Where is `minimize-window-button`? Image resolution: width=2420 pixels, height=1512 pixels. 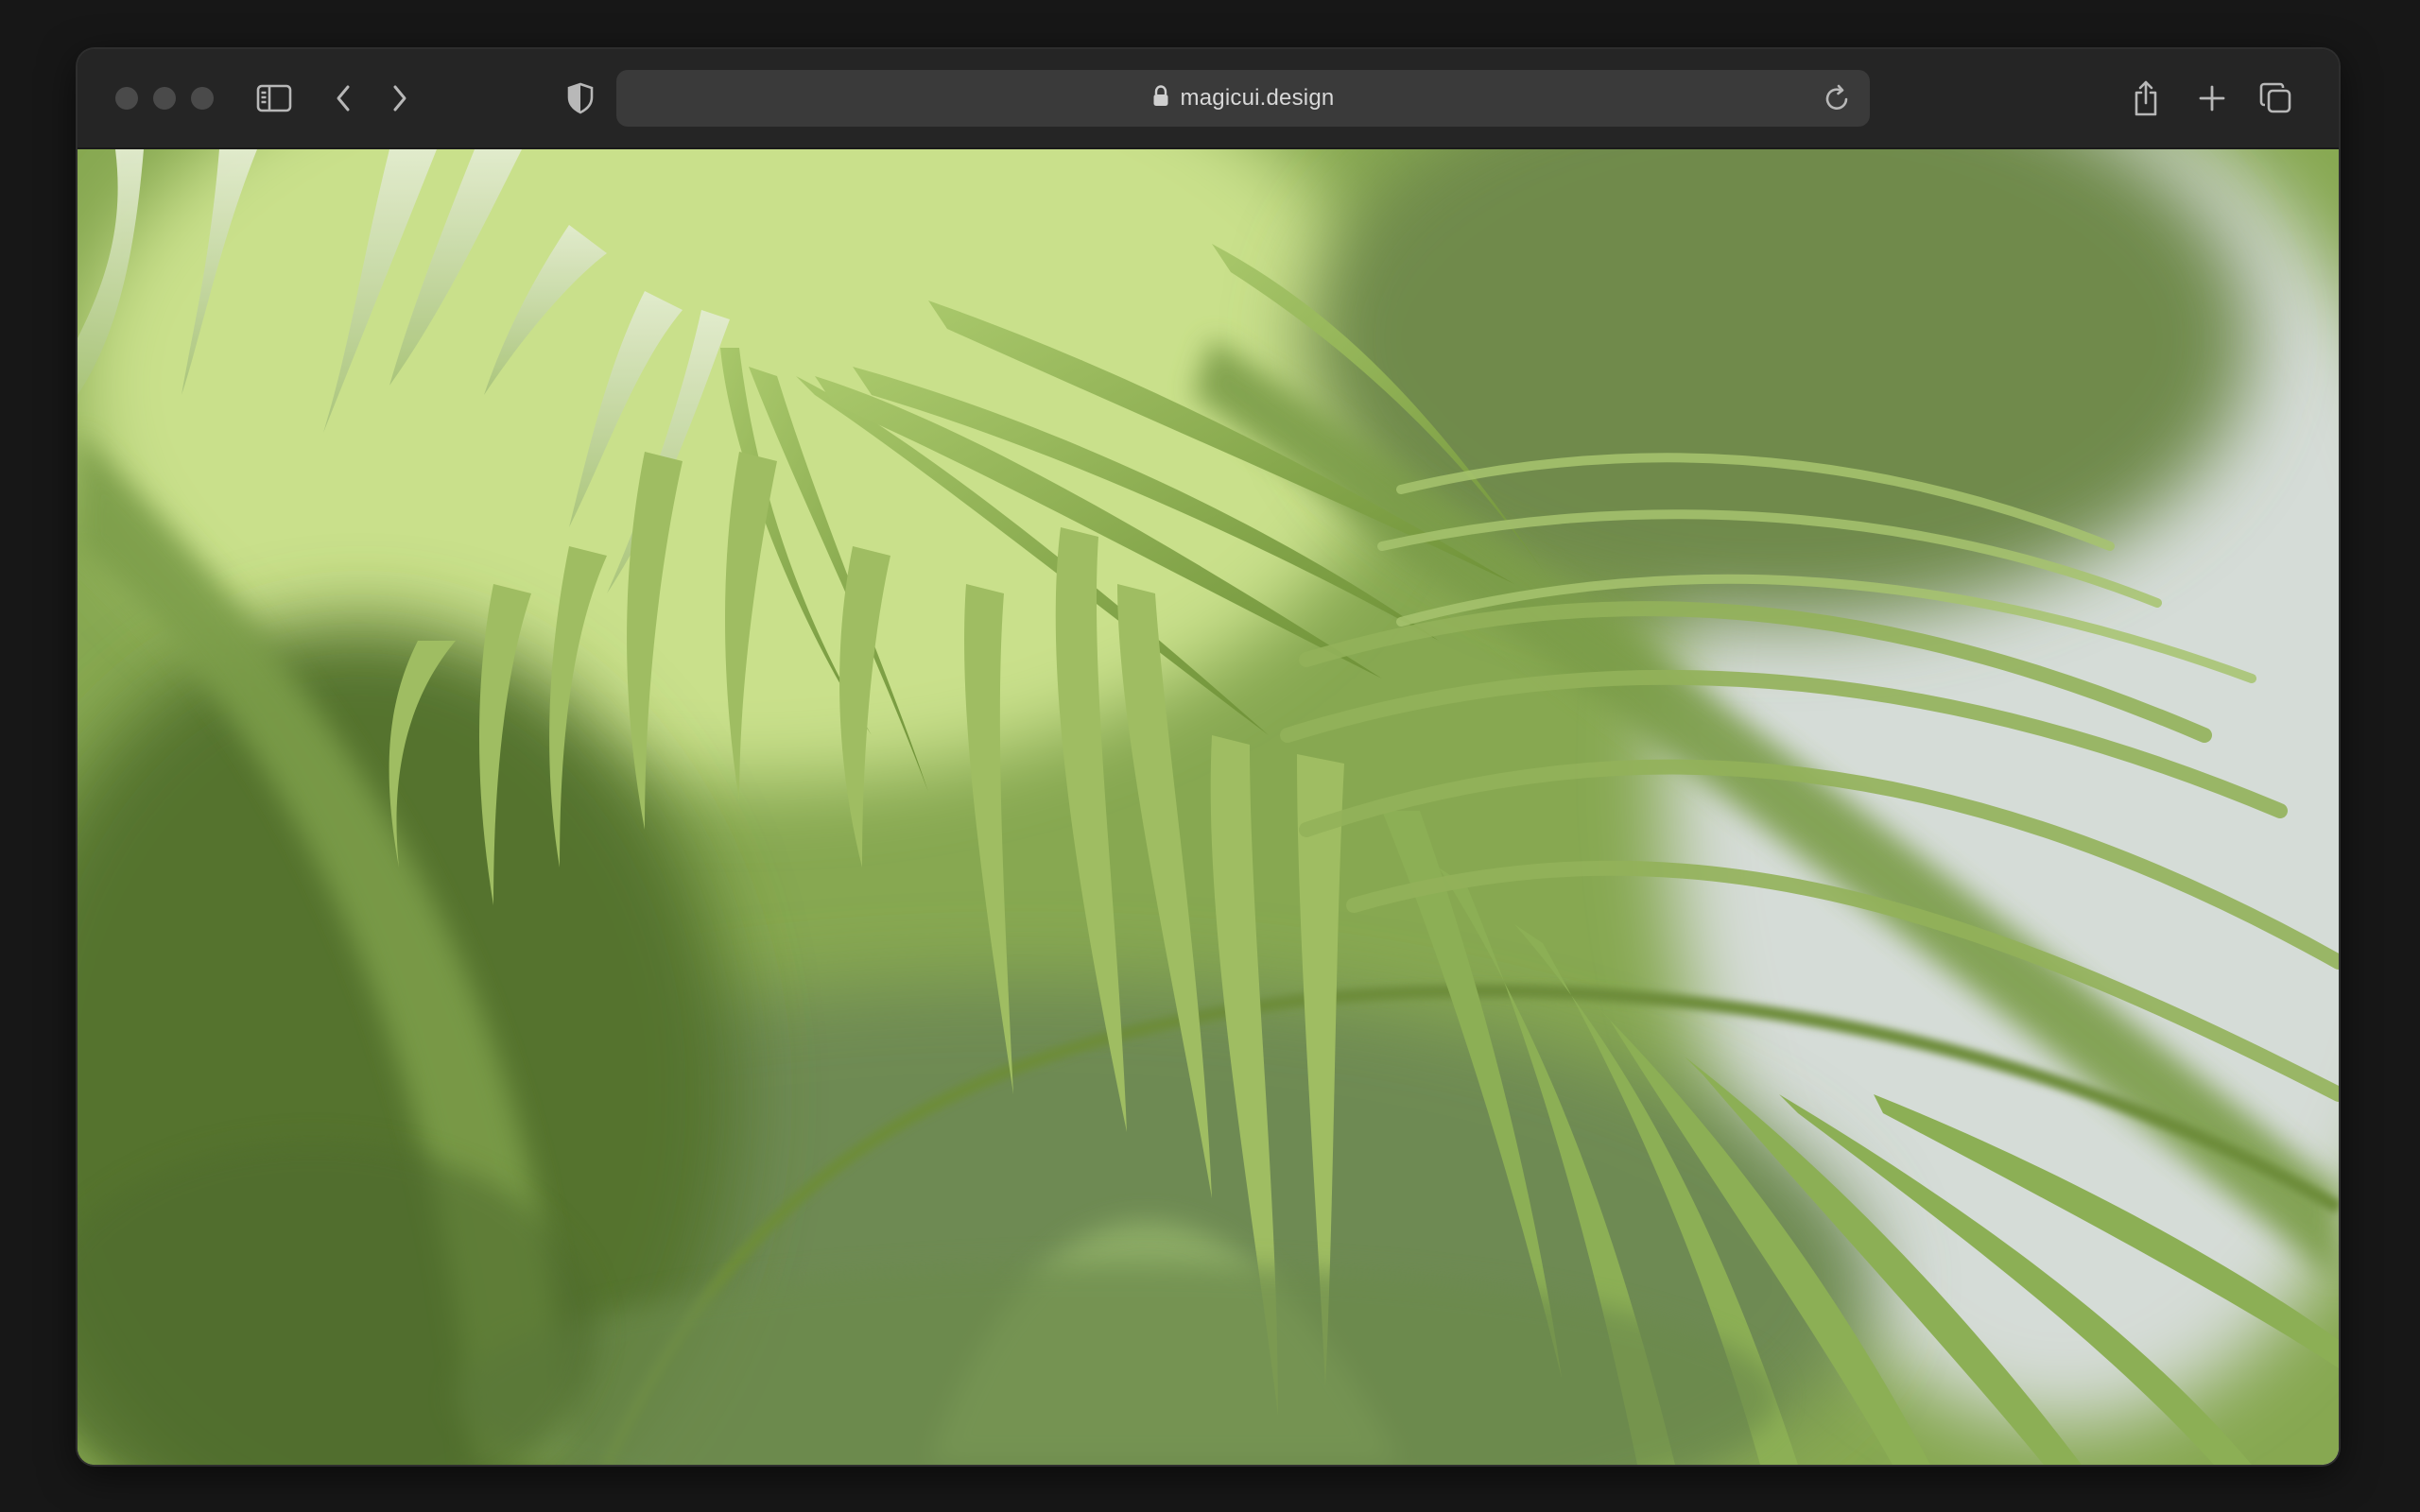 minimize-window-button is located at coordinates (164, 98).